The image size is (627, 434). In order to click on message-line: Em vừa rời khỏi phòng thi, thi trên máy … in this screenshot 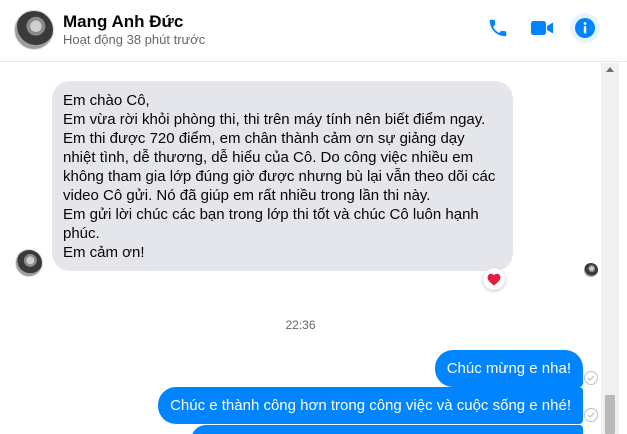, I will do `click(274, 119)`.